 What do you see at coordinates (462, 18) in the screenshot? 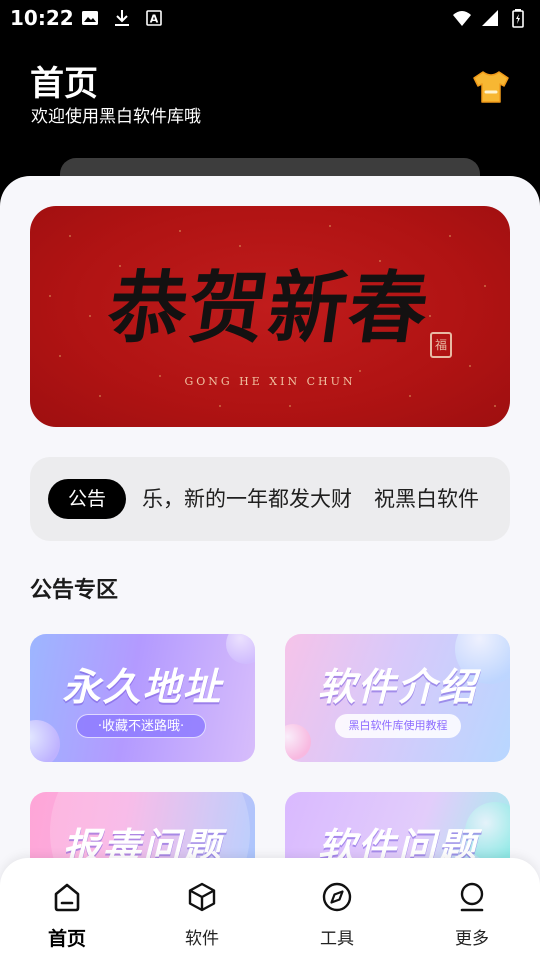
I see `wifi-icon` at bounding box center [462, 18].